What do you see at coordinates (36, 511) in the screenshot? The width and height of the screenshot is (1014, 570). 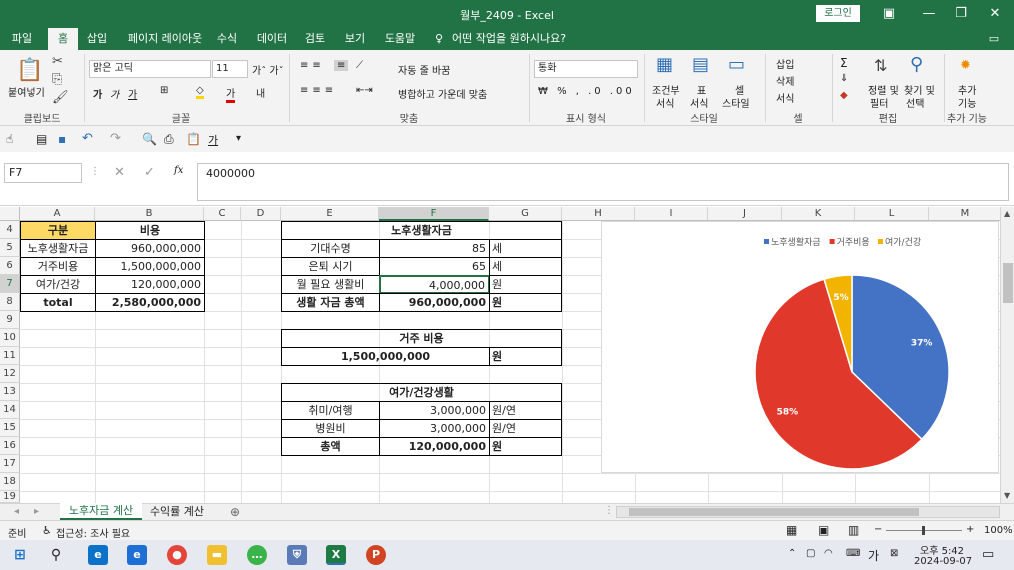 I see `next-sheet-icon: ▸` at bounding box center [36, 511].